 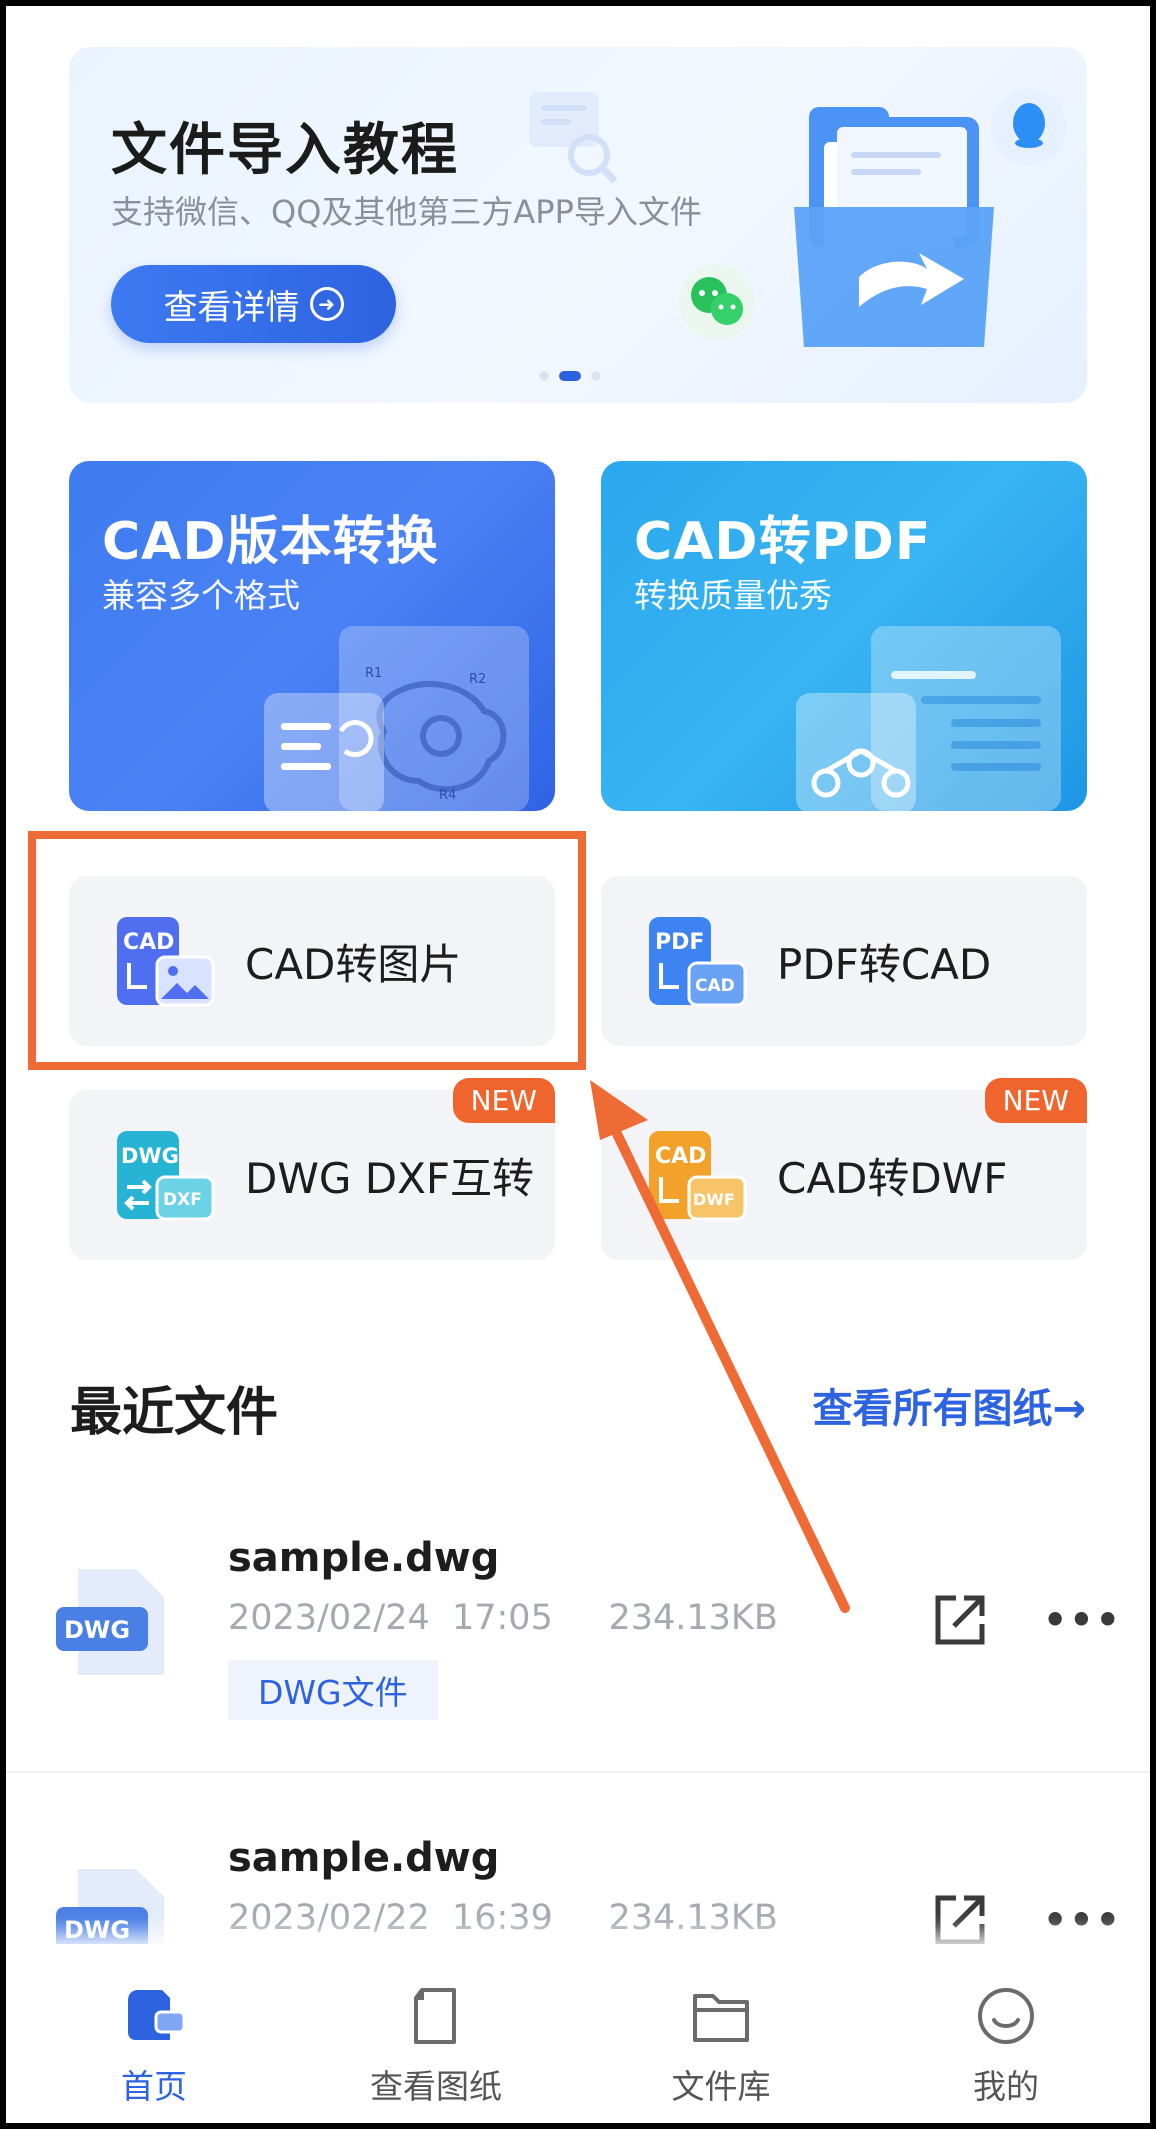 What do you see at coordinates (884, 964) in the screenshot?
I see `tool-label: PDF转CAD` at bounding box center [884, 964].